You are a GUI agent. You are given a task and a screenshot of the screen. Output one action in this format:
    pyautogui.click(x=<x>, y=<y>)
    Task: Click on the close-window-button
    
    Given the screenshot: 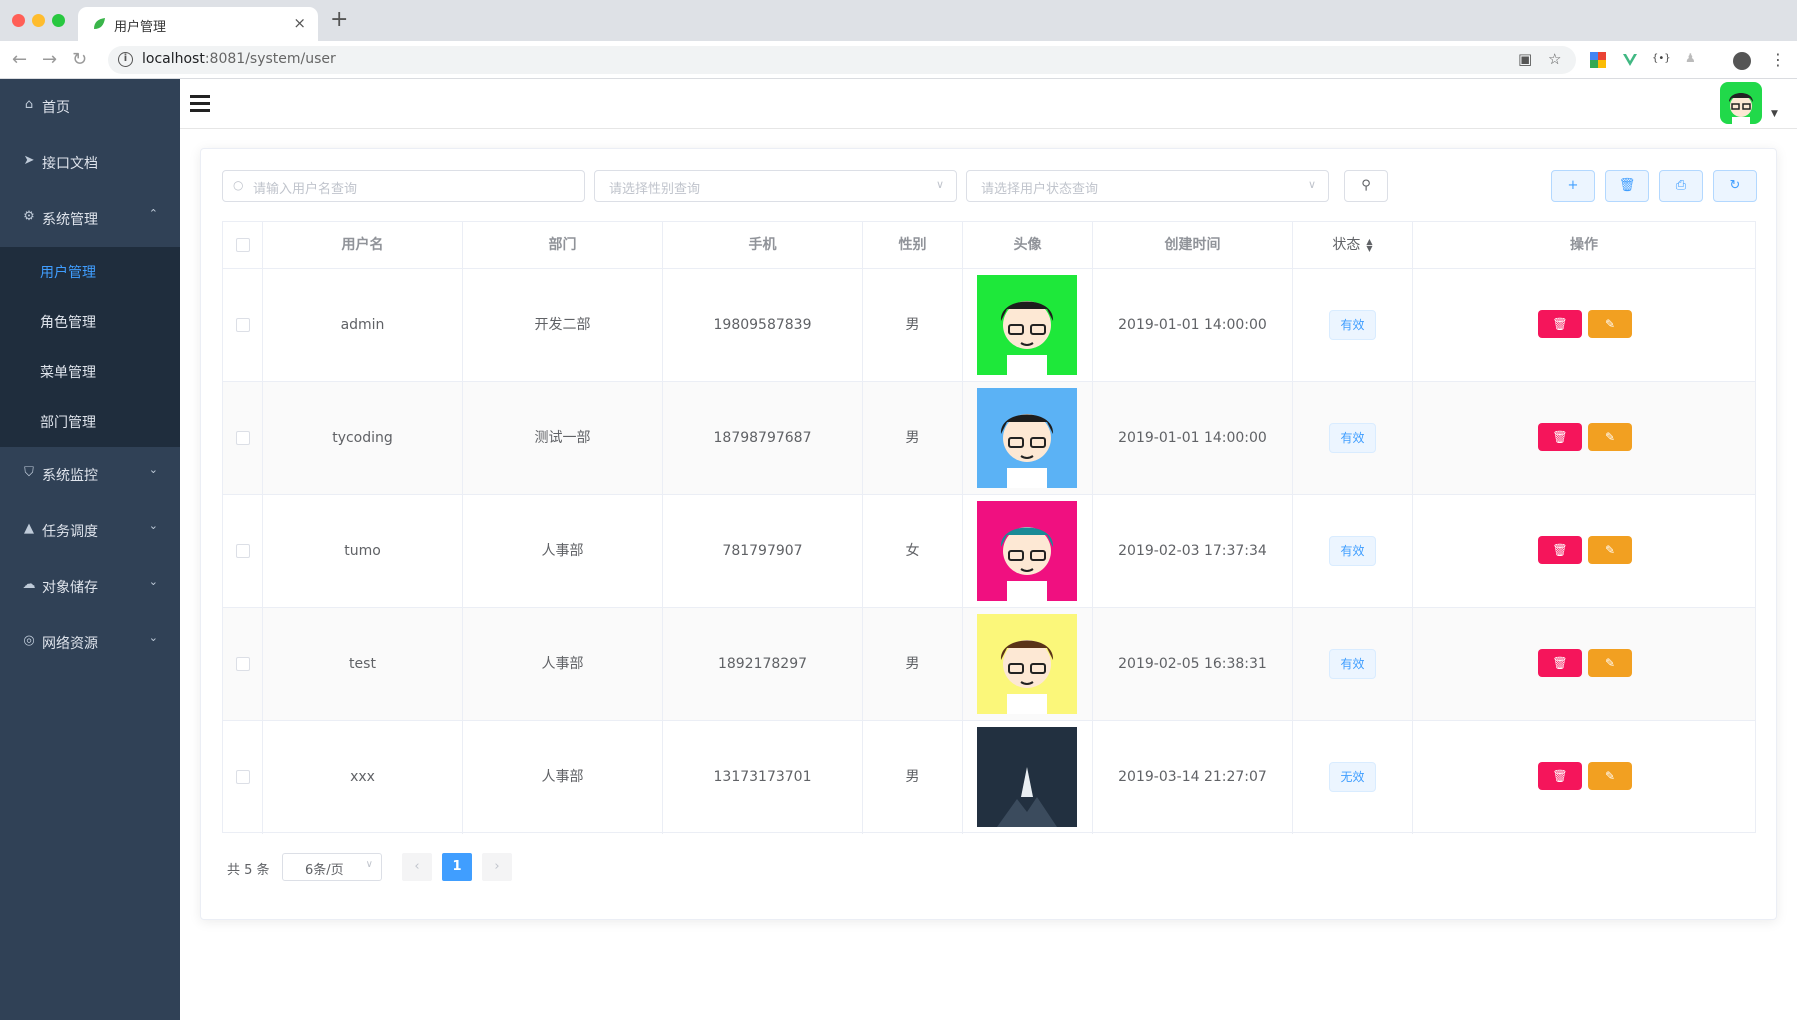 What is the action you would take?
    pyautogui.click(x=18, y=20)
    